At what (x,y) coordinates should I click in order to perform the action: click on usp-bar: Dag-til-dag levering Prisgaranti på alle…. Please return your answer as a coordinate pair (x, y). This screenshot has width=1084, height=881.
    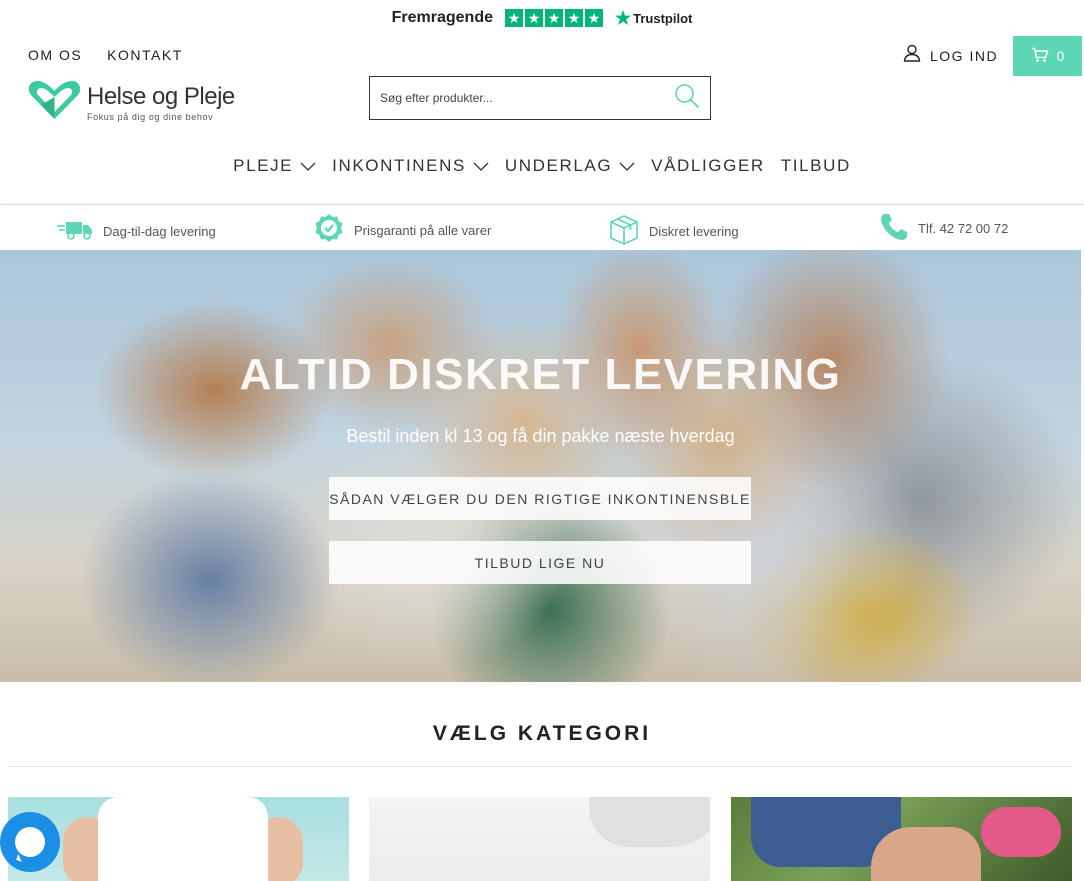
    Looking at the image, I should click on (542, 227).